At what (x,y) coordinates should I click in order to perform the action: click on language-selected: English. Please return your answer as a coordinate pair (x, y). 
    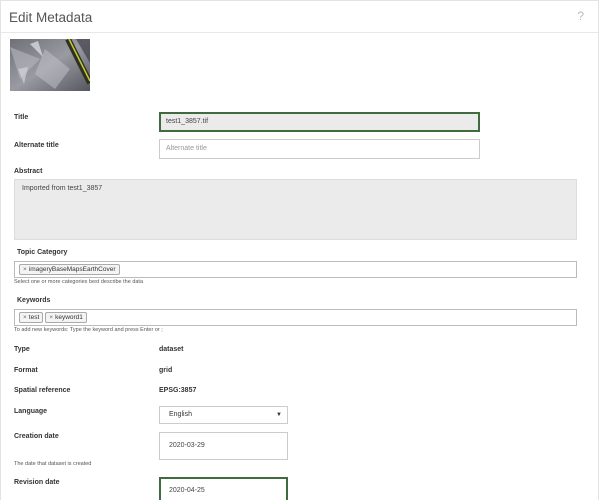
    Looking at the image, I should click on (180, 414).